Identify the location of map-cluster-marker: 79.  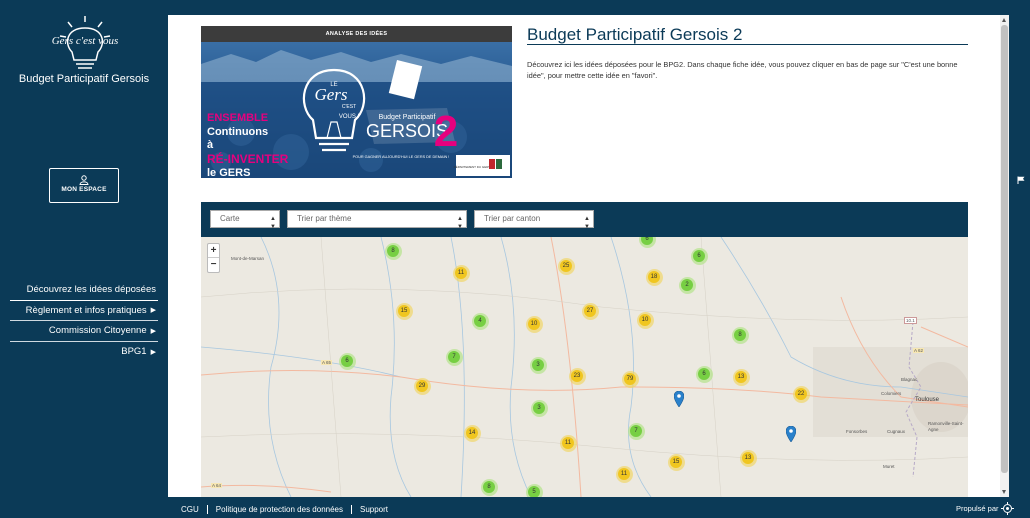
(630, 379).